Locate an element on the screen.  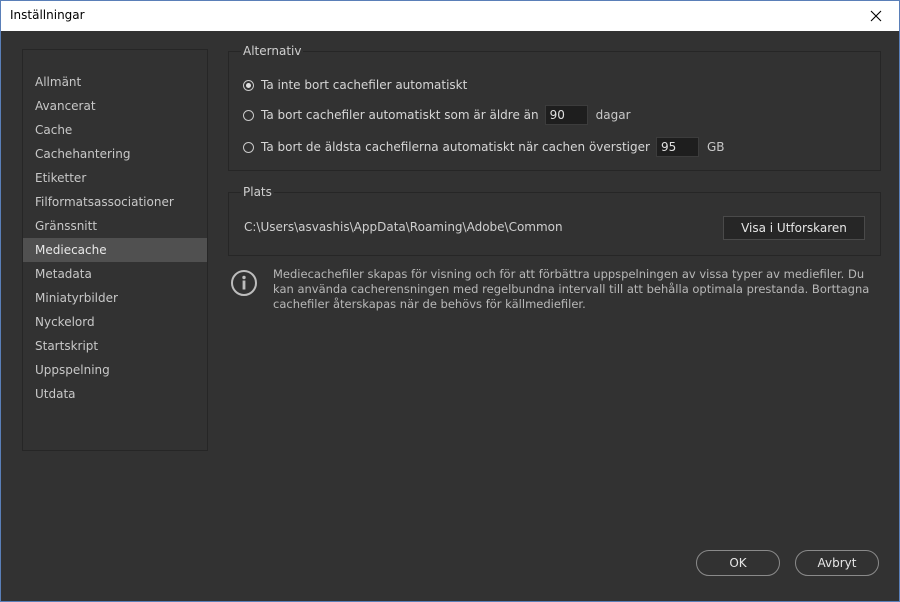
size-input is located at coordinates (677, 147).